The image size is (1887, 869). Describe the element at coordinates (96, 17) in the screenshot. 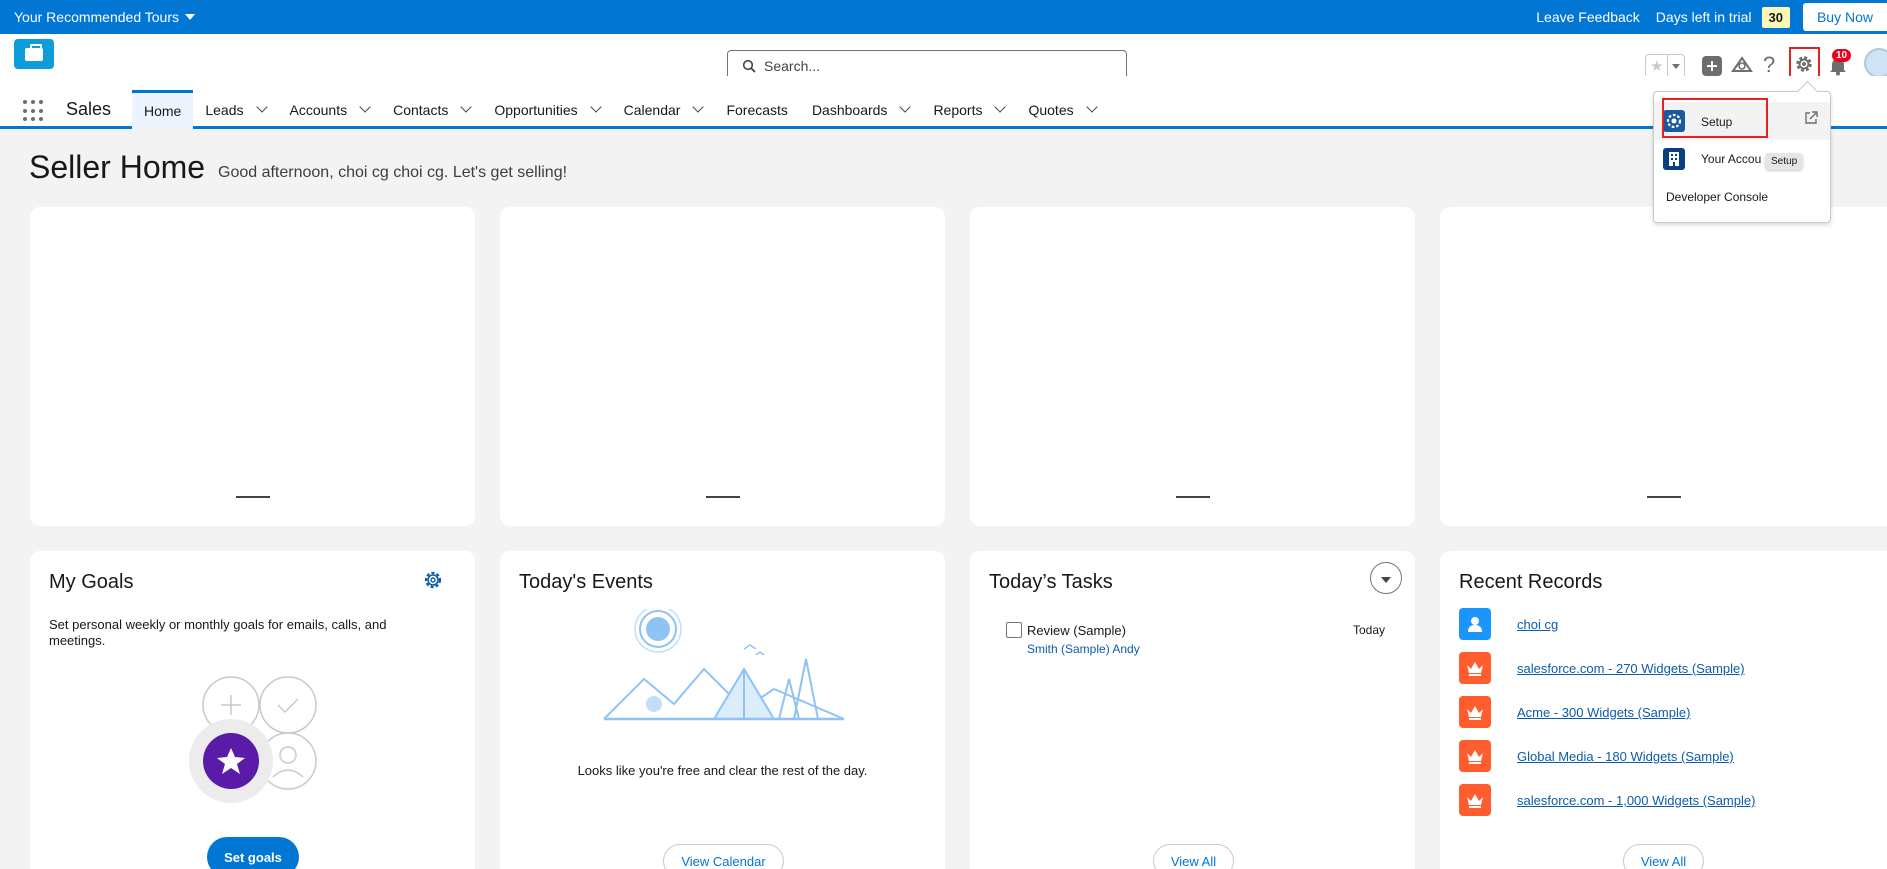

I see `tours-label: Your Recommended Tours` at that location.